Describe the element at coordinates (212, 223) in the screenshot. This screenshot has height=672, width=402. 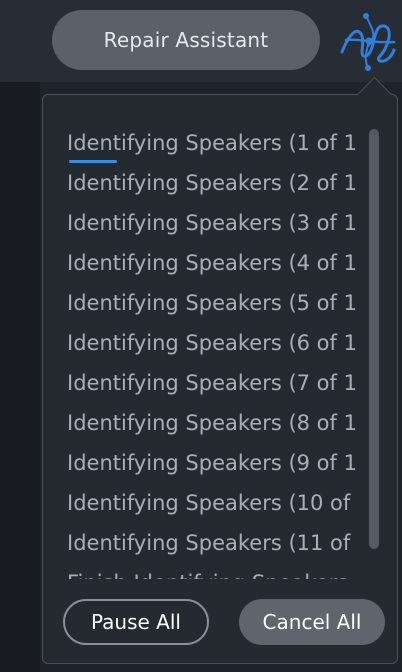
I see `task-label: Identifying Speakers (3 of 1` at that location.